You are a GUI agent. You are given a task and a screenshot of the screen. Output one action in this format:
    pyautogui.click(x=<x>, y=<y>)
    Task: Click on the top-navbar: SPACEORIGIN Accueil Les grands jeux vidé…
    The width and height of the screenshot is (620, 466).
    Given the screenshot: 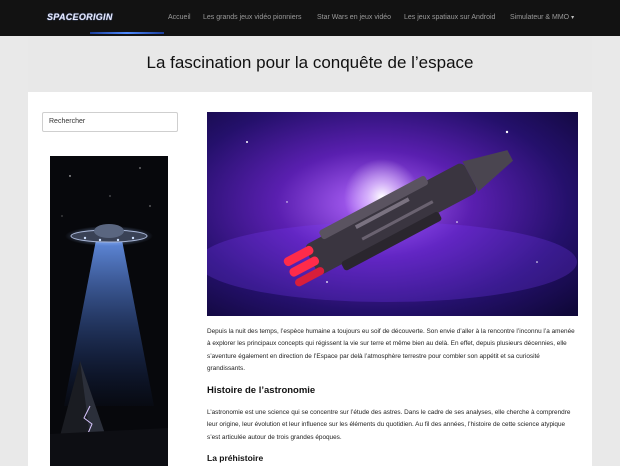 What is the action you would take?
    pyautogui.click(x=310, y=18)
    